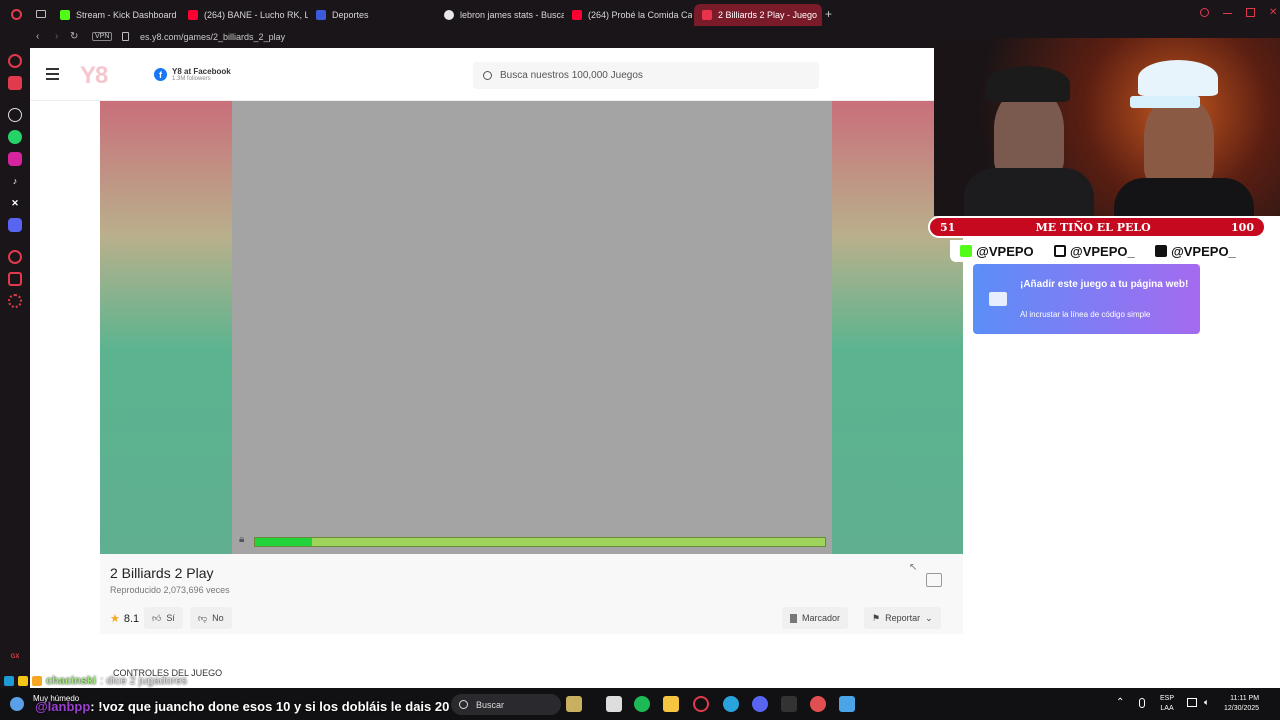  I want to click on pin-icon, so click(15, 279).